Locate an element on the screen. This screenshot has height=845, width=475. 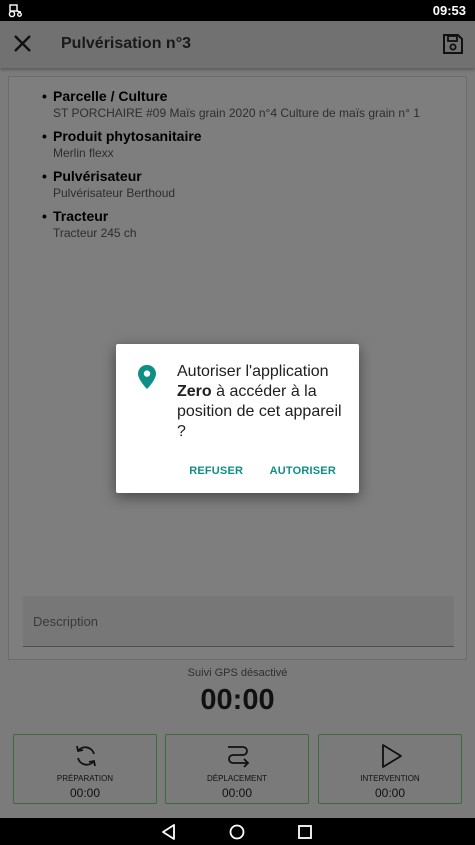
preparation-time: 00:00 is located at coordinates (85, 793).